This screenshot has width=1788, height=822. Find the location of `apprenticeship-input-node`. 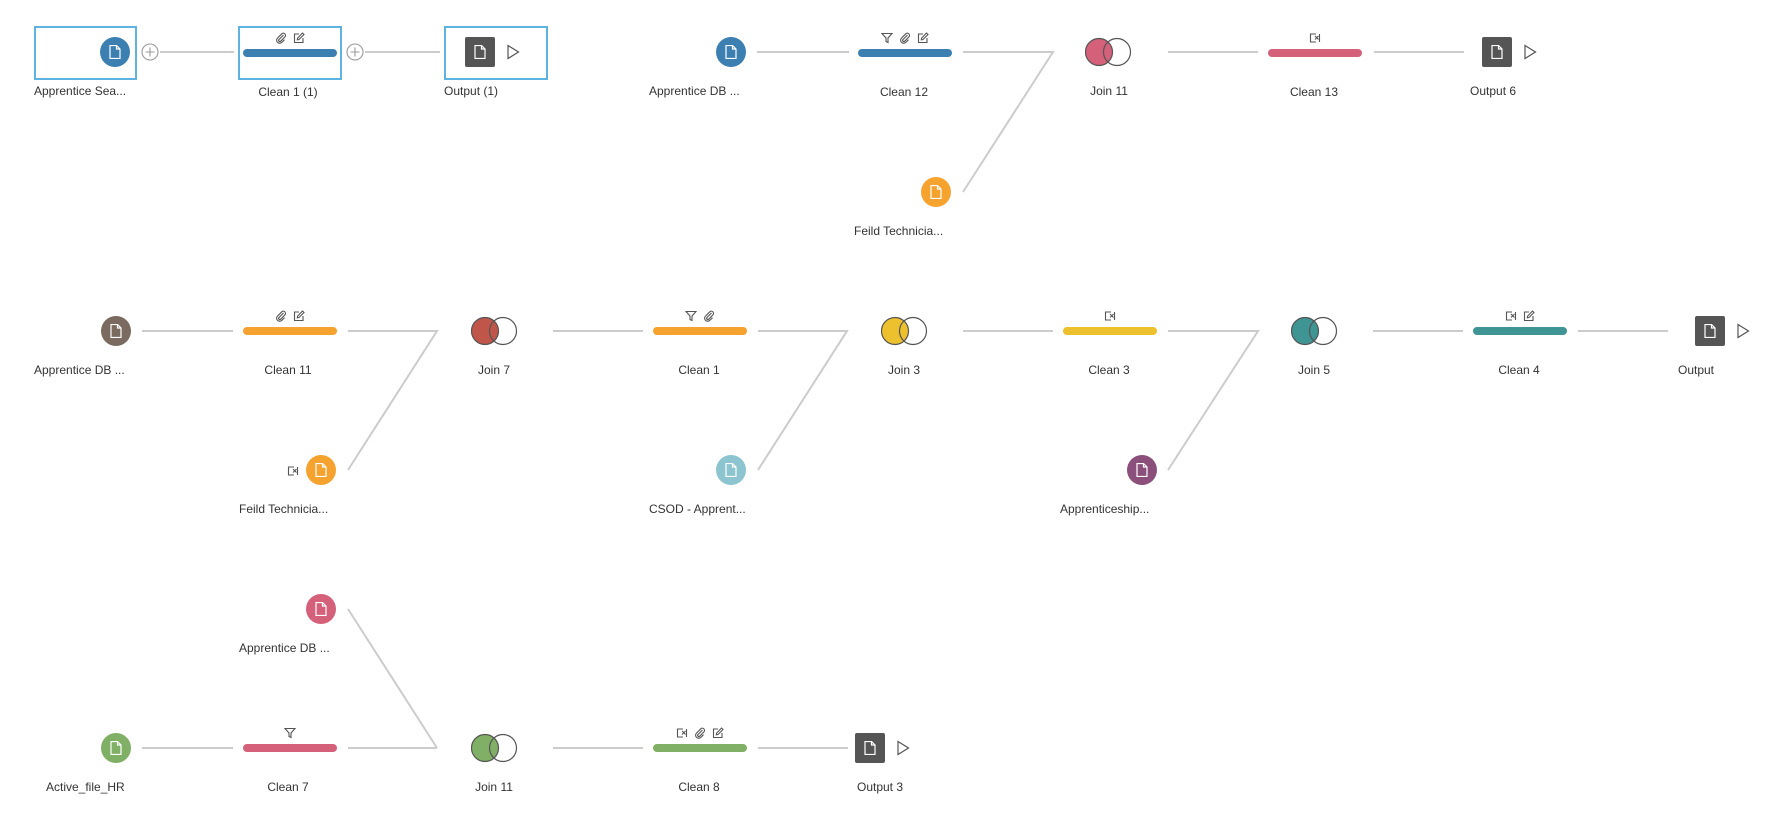

apprenticeship-input-node is located at coordinates (1142, 470).